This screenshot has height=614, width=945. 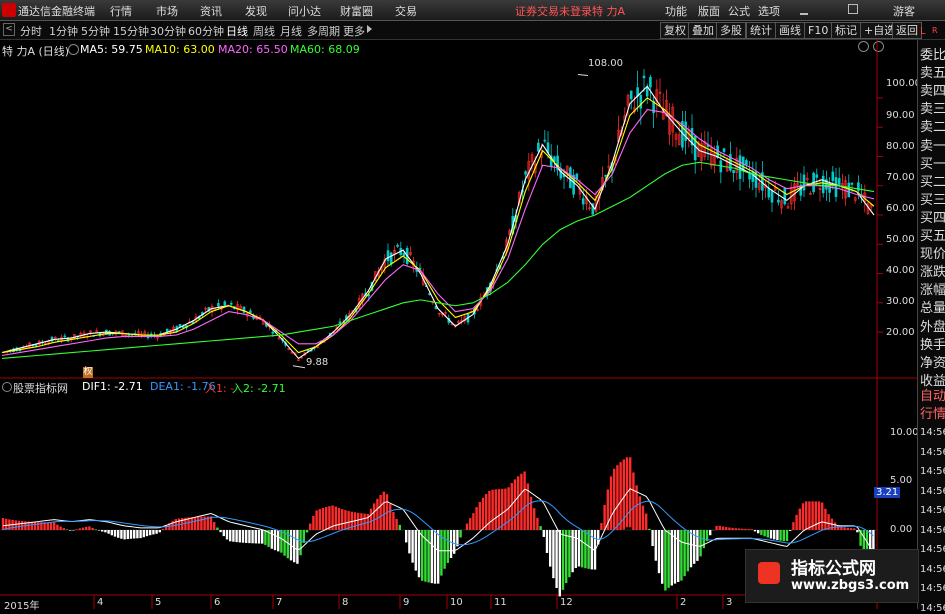 I want to click on period-60min: 60分钟, so click(x=206, y=31).